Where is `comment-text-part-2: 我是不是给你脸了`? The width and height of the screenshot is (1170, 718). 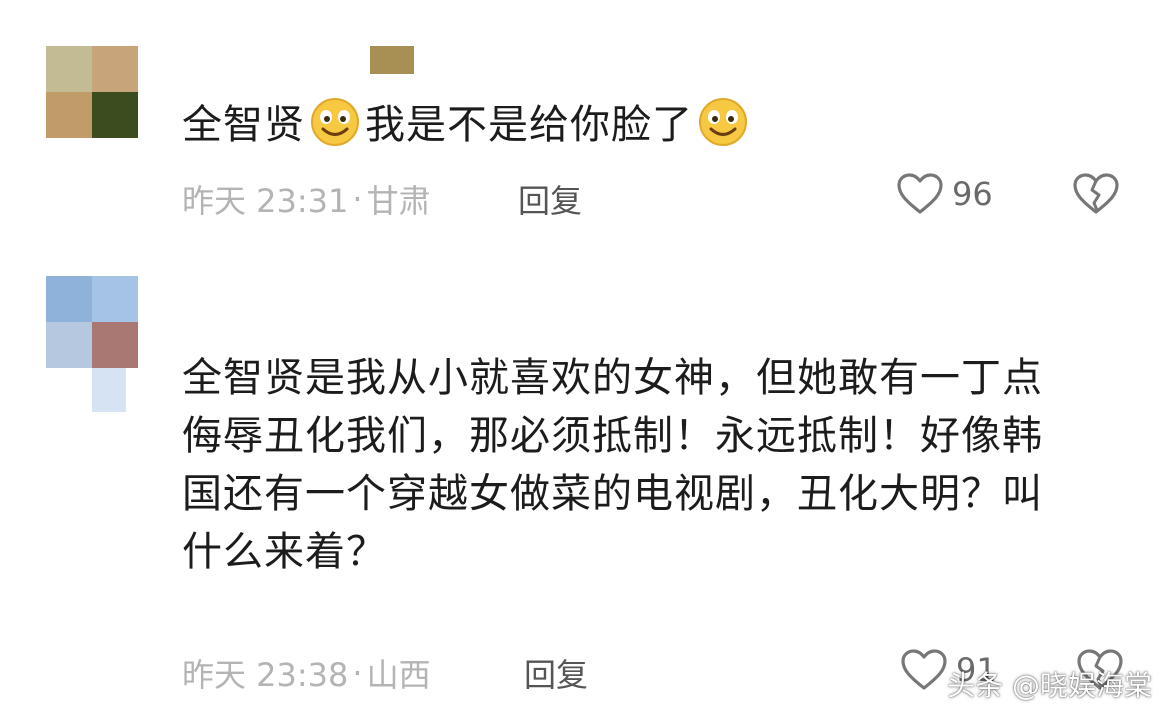
comment-text-part-2: 我是不是给你脸了 is located at coordinates (529, 125).